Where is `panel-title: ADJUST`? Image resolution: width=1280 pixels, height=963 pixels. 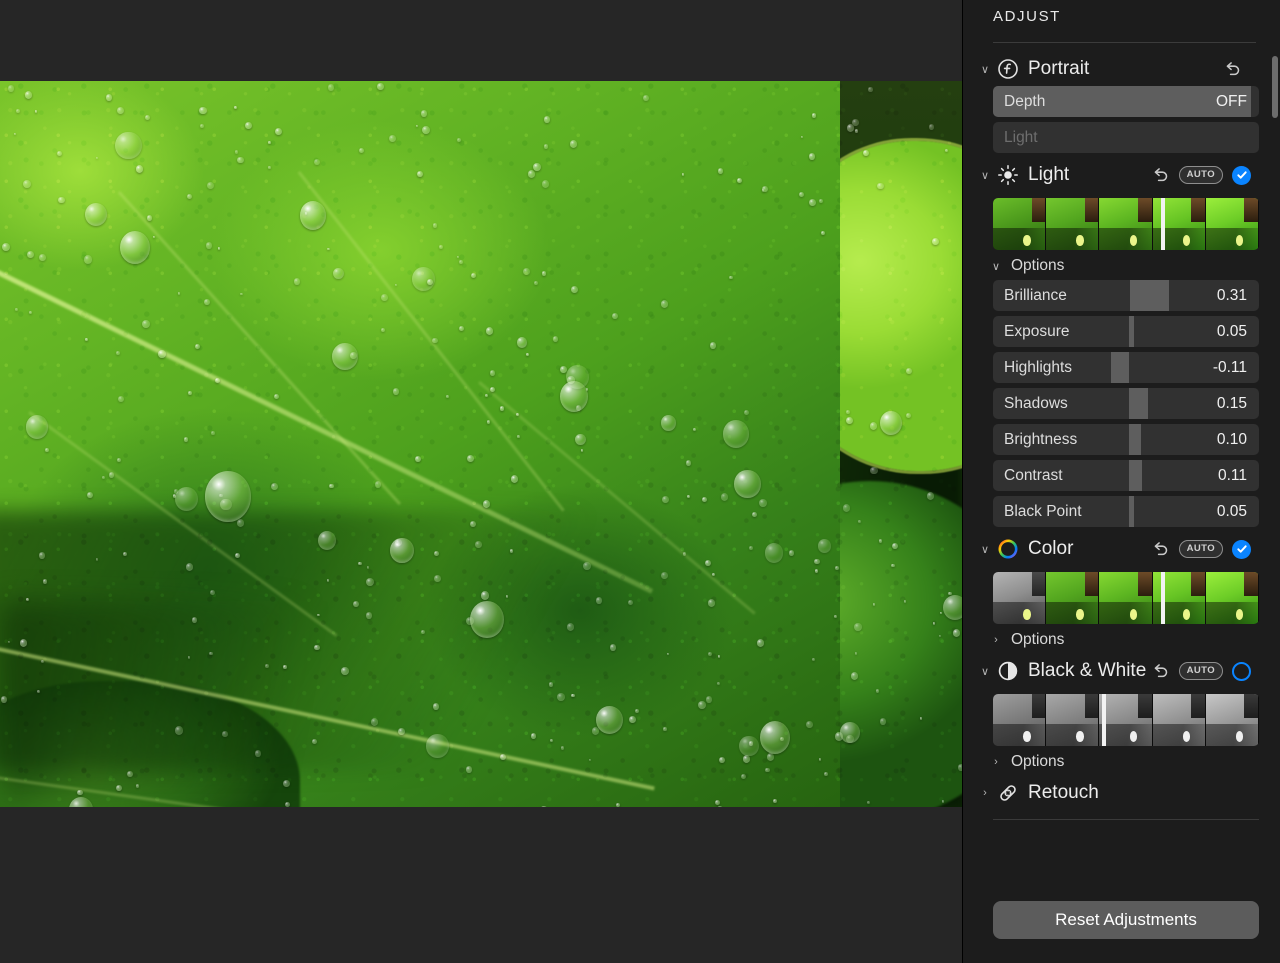
panel-title: ADJUST is located at coordinates (1027, 16).